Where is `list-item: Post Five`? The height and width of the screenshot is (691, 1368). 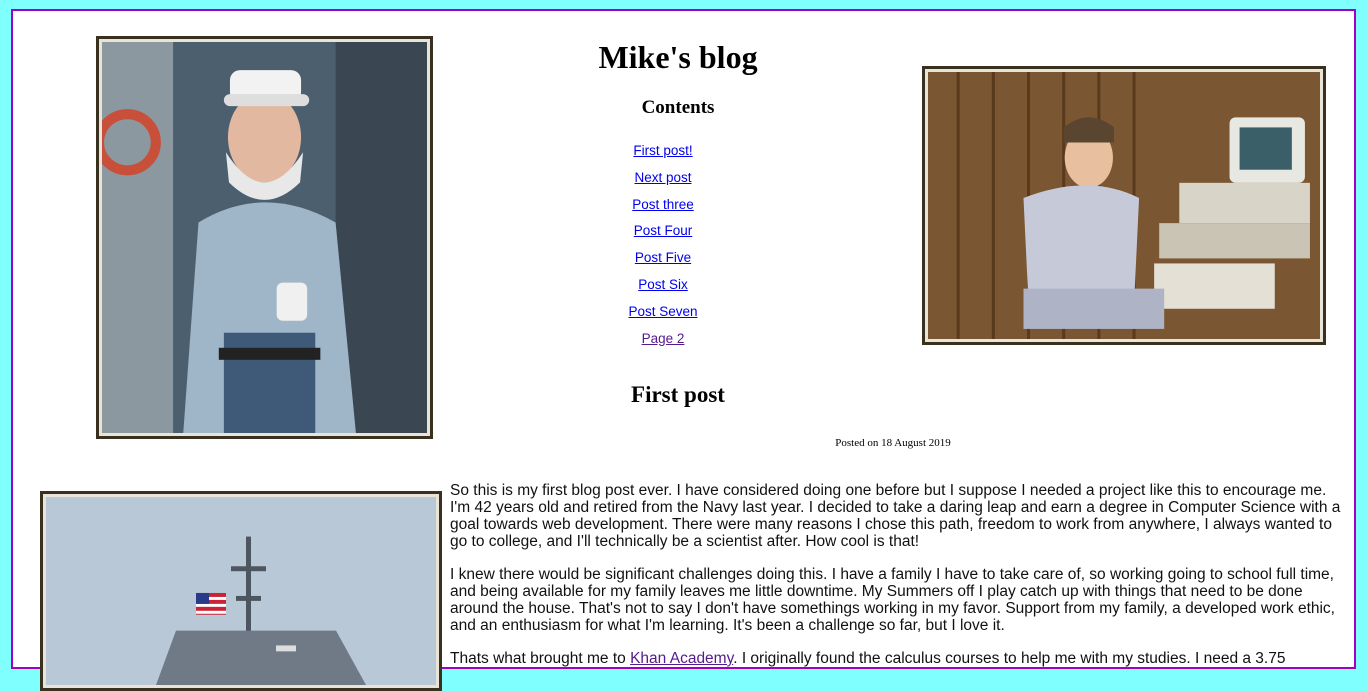 list-item: Post Five is located at coordinates (663, 261).